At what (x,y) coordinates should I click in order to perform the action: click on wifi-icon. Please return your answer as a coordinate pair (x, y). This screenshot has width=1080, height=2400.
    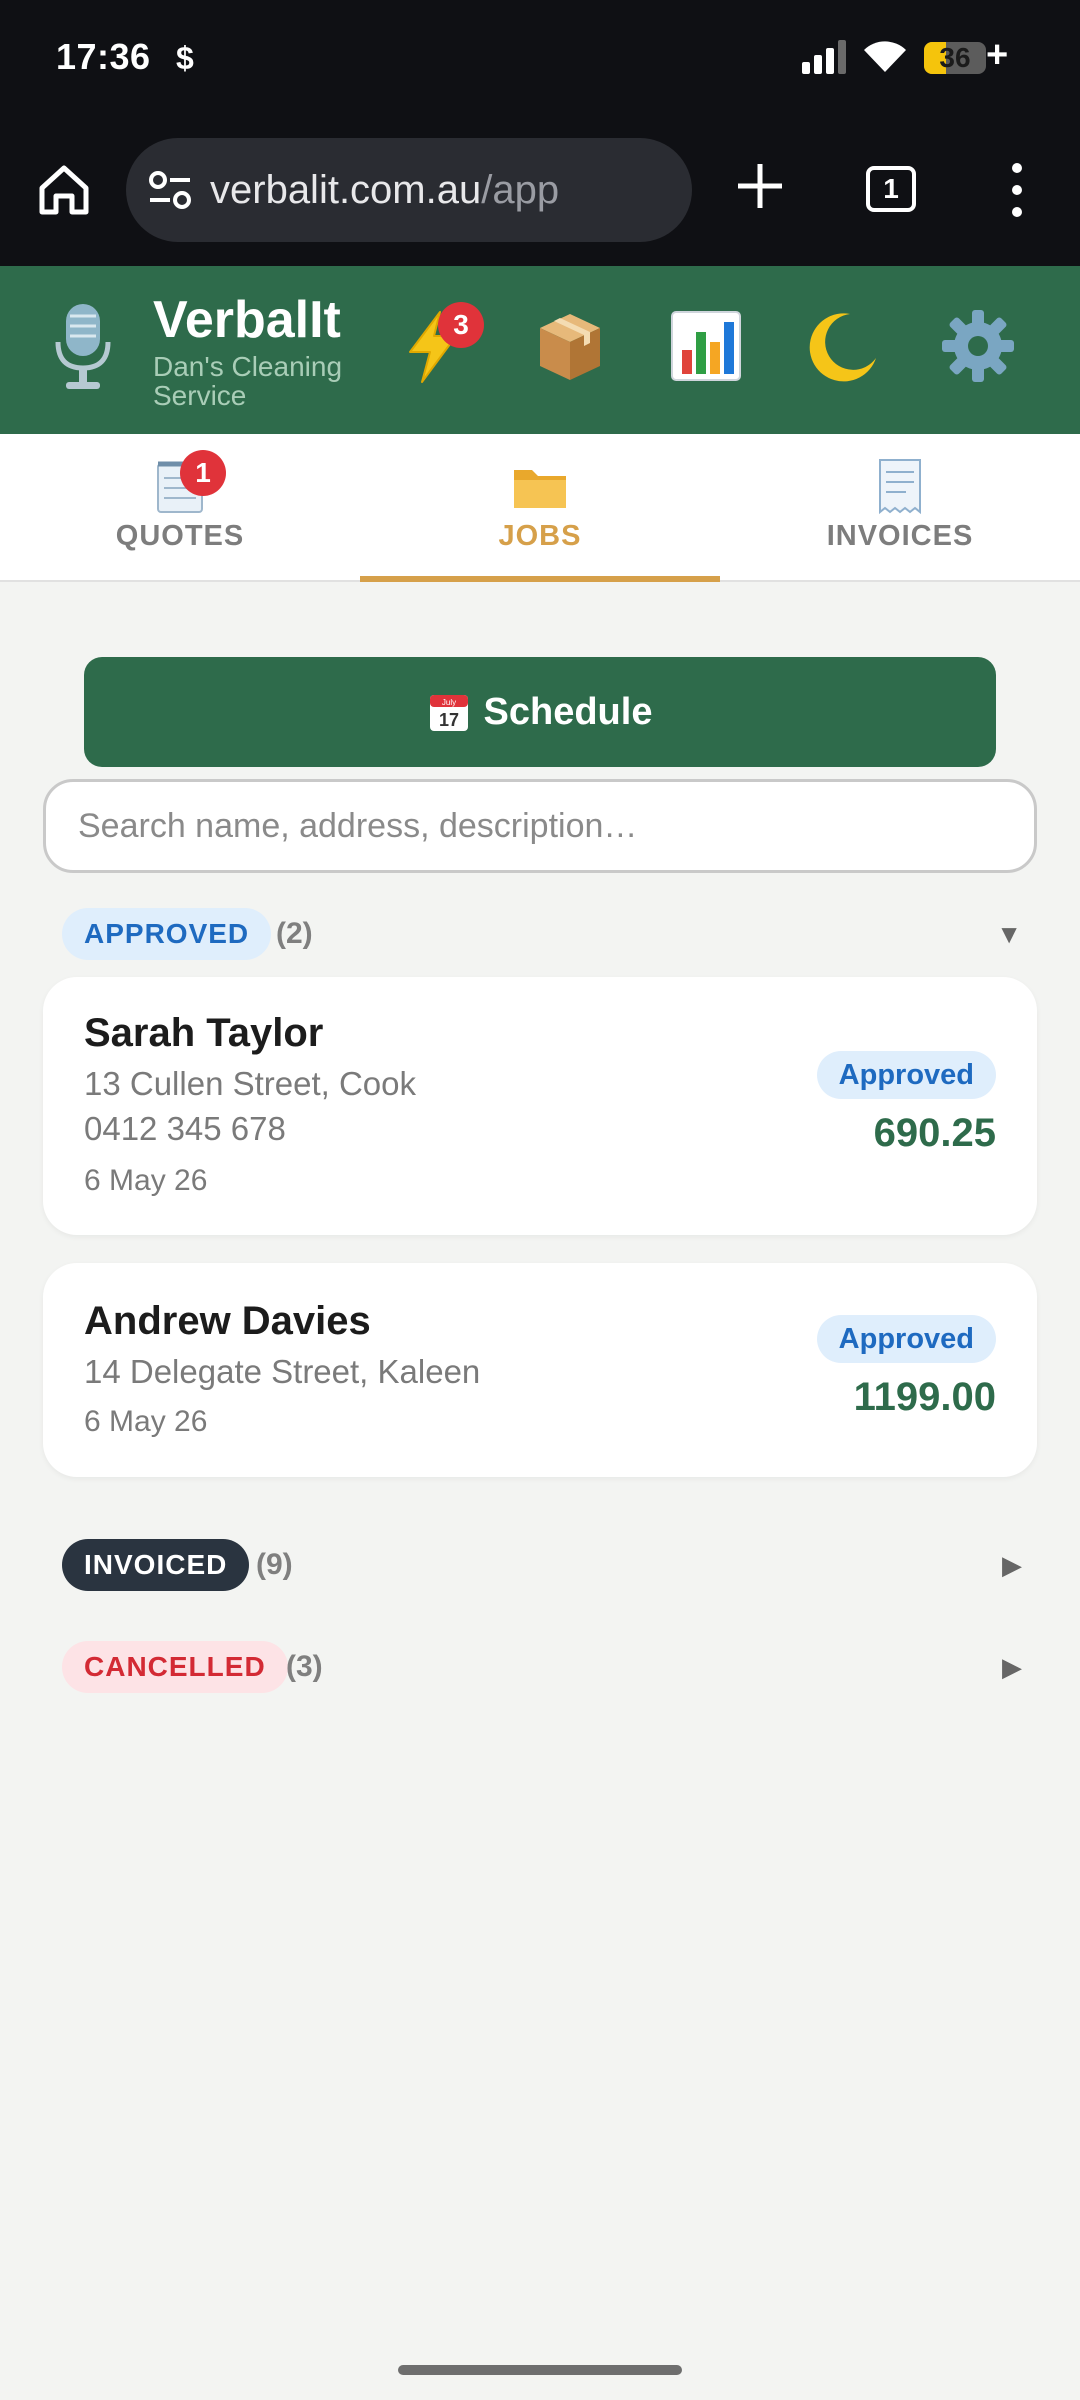
    Looking at the image, I should click on (885, 56).